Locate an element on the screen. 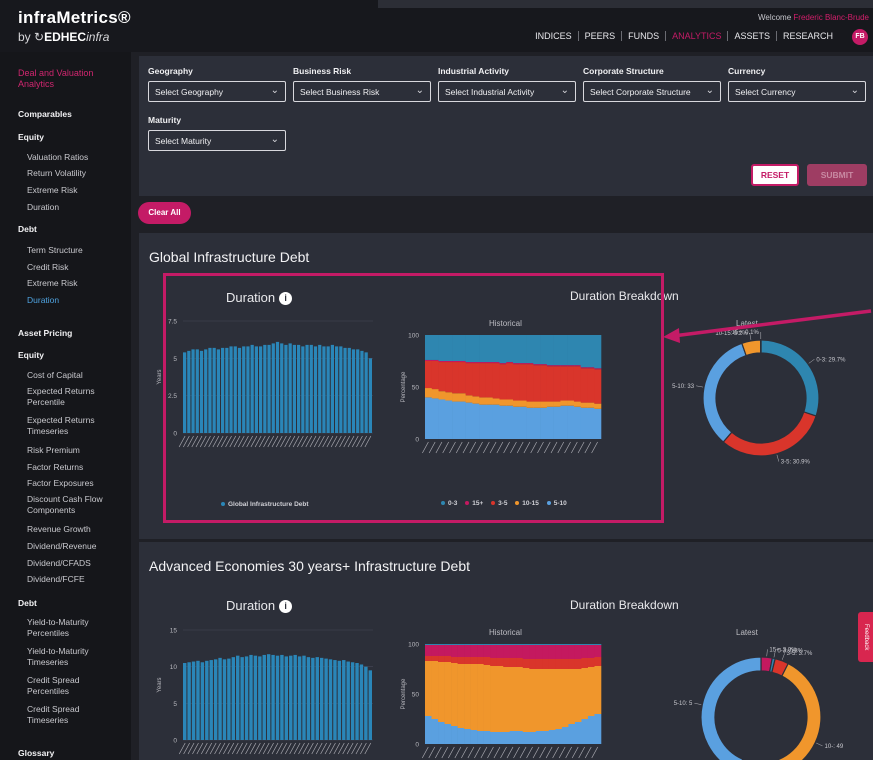 The width and height of the screenshot is (873, 760). corporate-structure-select: Select Corporate Structure ⌄ is located at coordinates (652, 91).